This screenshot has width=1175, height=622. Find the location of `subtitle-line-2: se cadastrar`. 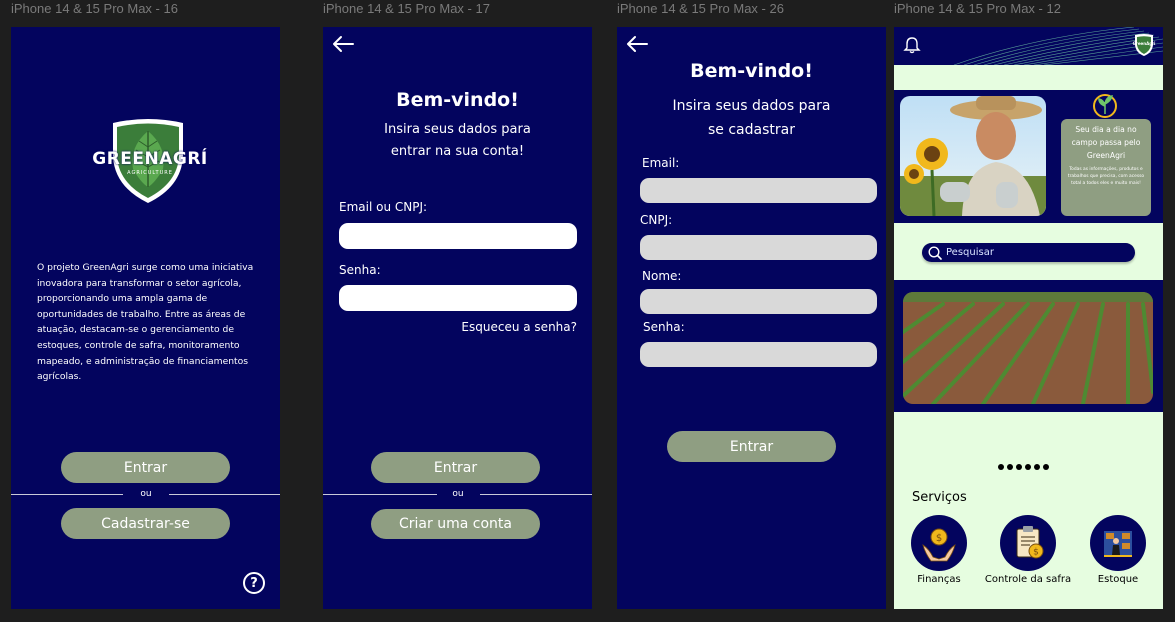

subtitle-line-2: se cadastrar is located at coordinates (751, 130).